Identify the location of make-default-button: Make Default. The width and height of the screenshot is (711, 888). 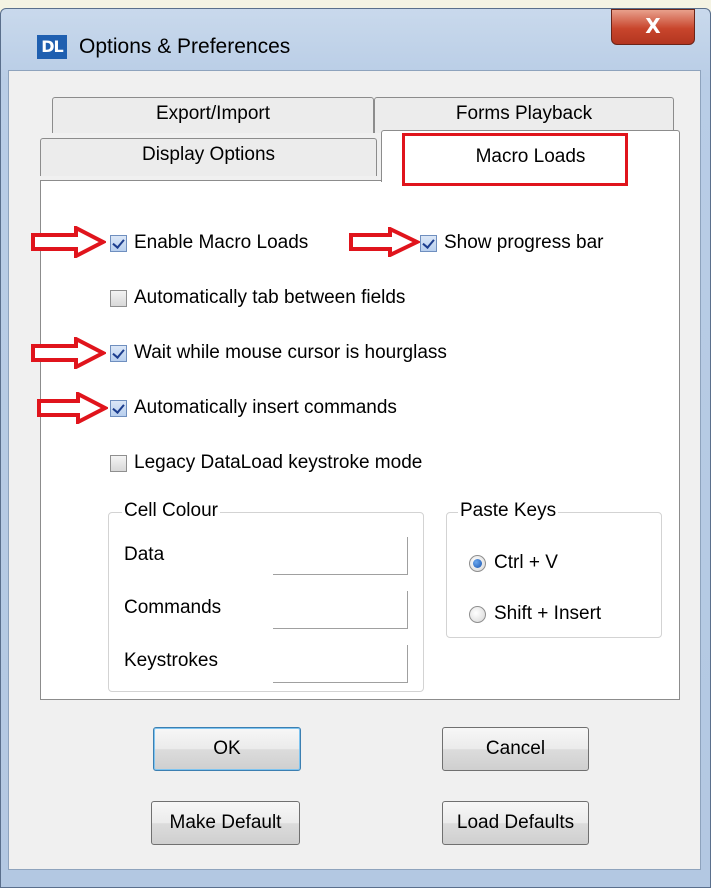
(225, 823).